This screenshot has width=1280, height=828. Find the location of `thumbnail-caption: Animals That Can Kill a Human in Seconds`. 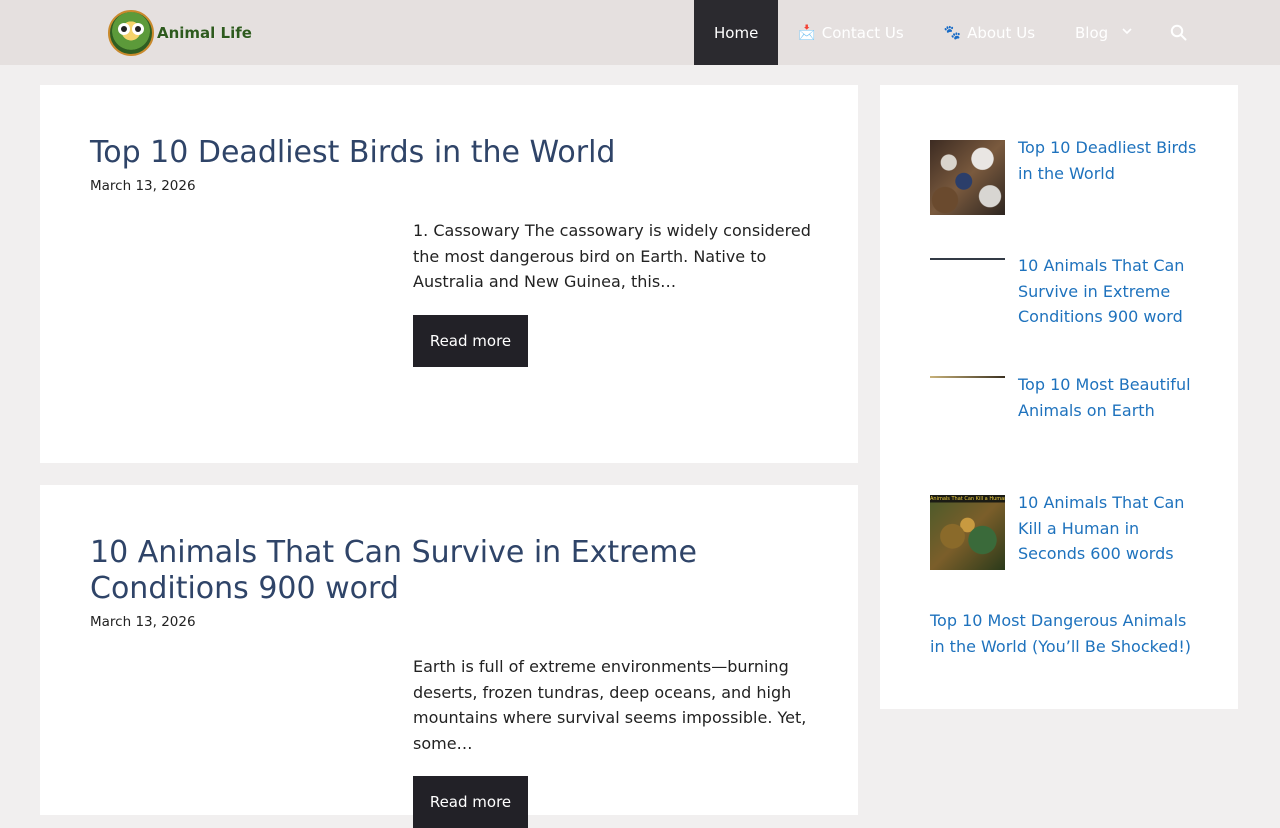

thumbnail-caption: Animals That Can Kill a Human in Seconds is located at coordinates (967, 499).